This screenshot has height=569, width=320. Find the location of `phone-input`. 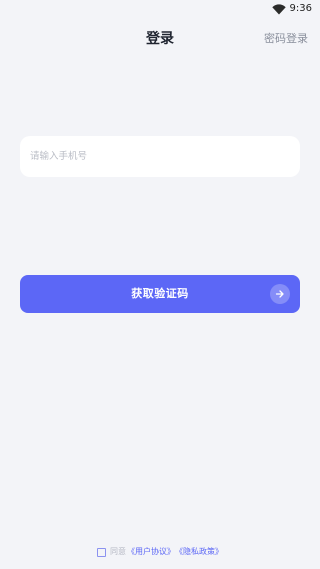

phone-input is located at coordinates (160, 156).